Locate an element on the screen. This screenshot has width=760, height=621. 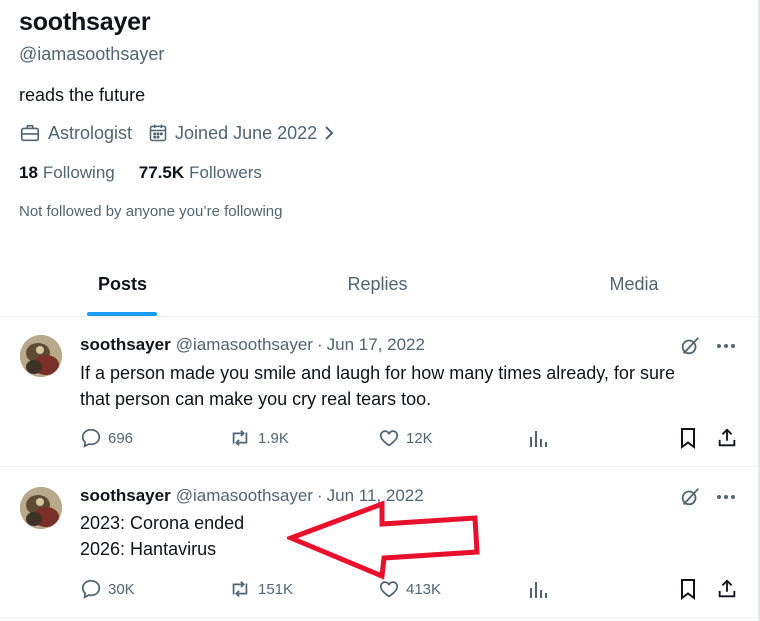
post-actions: 30K 151K 413K is located at coordinates (410, 590).